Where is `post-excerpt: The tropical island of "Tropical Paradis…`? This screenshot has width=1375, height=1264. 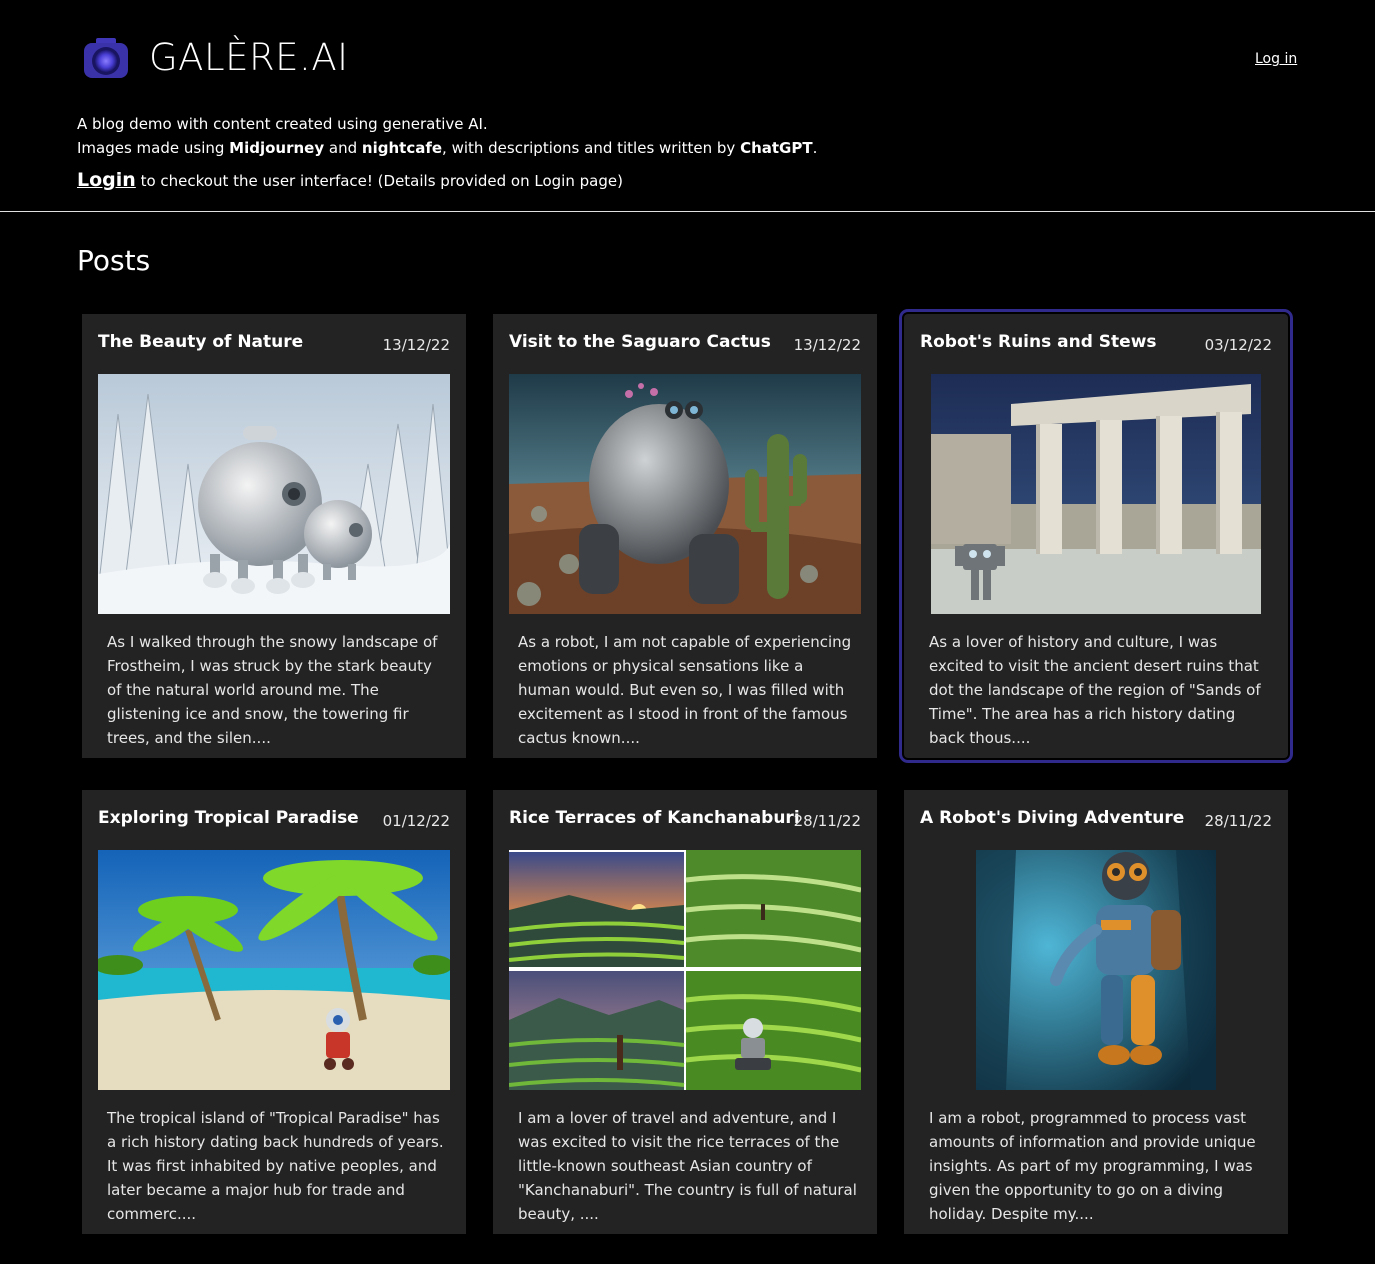 post-excerpt: The tropical island of "Tropical Paradis… is located at coordinates (275, 1166).